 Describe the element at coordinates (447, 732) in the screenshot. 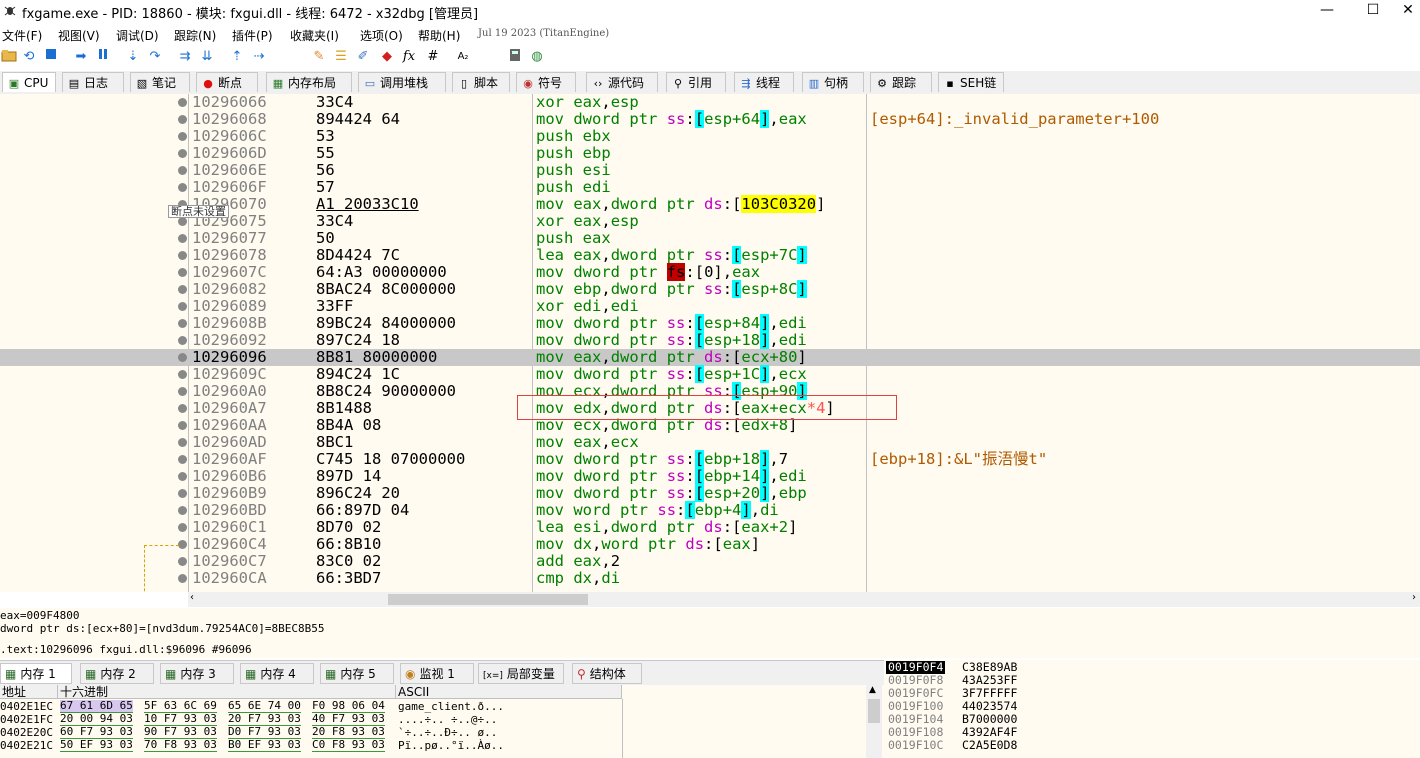

I see `dump-ascii: `÷..÷..Ð÷.. ø..` at that location.